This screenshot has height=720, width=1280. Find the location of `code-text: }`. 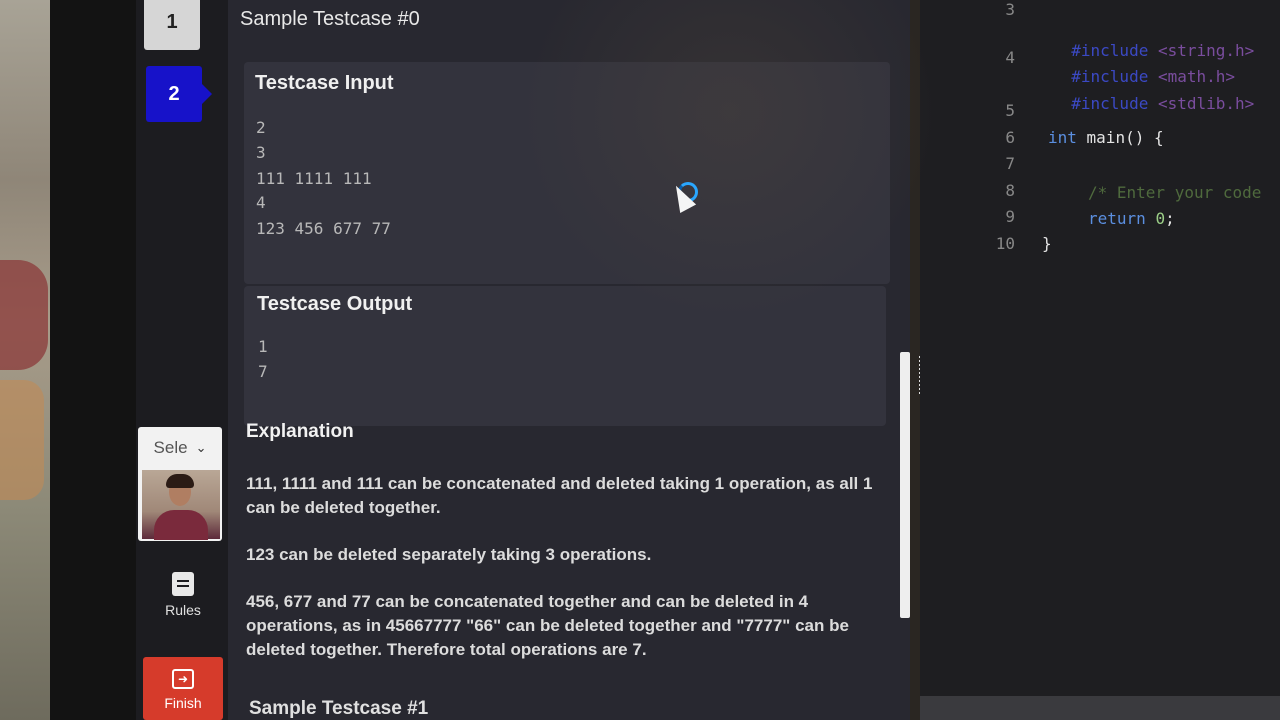

code-text: } is located at coordinates (1047, 243).